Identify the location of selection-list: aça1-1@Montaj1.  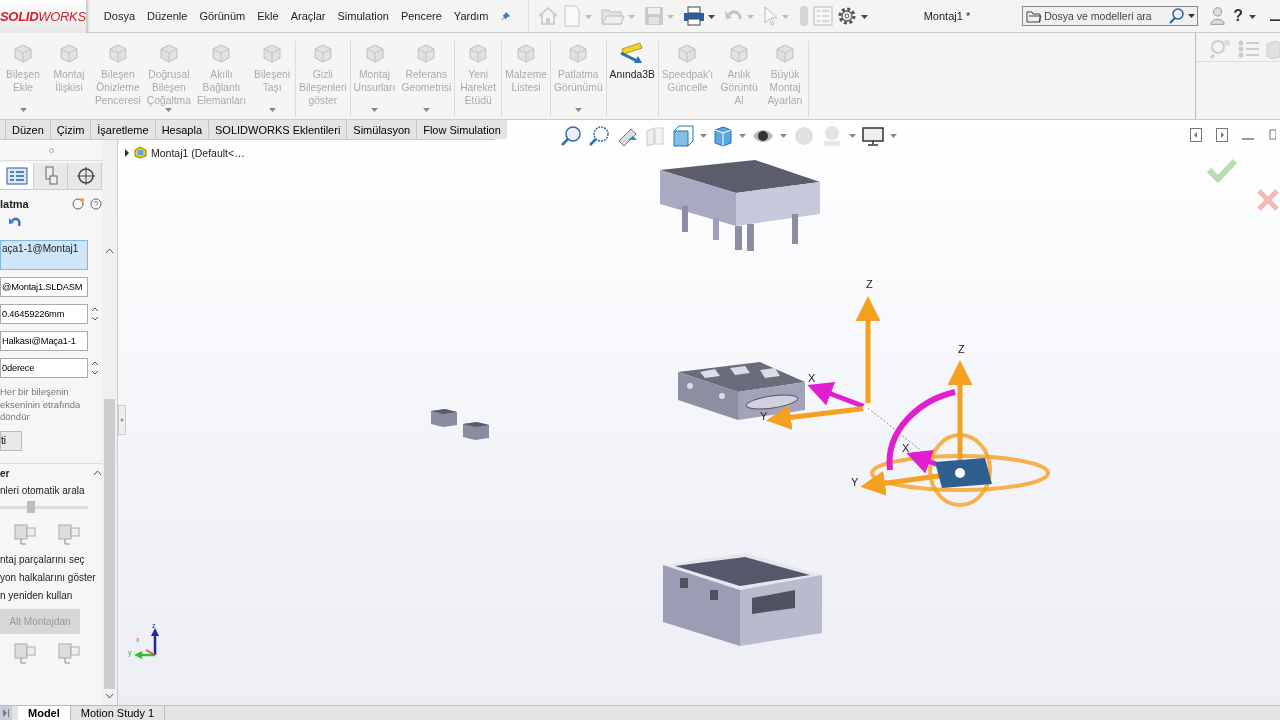
(44, 255).